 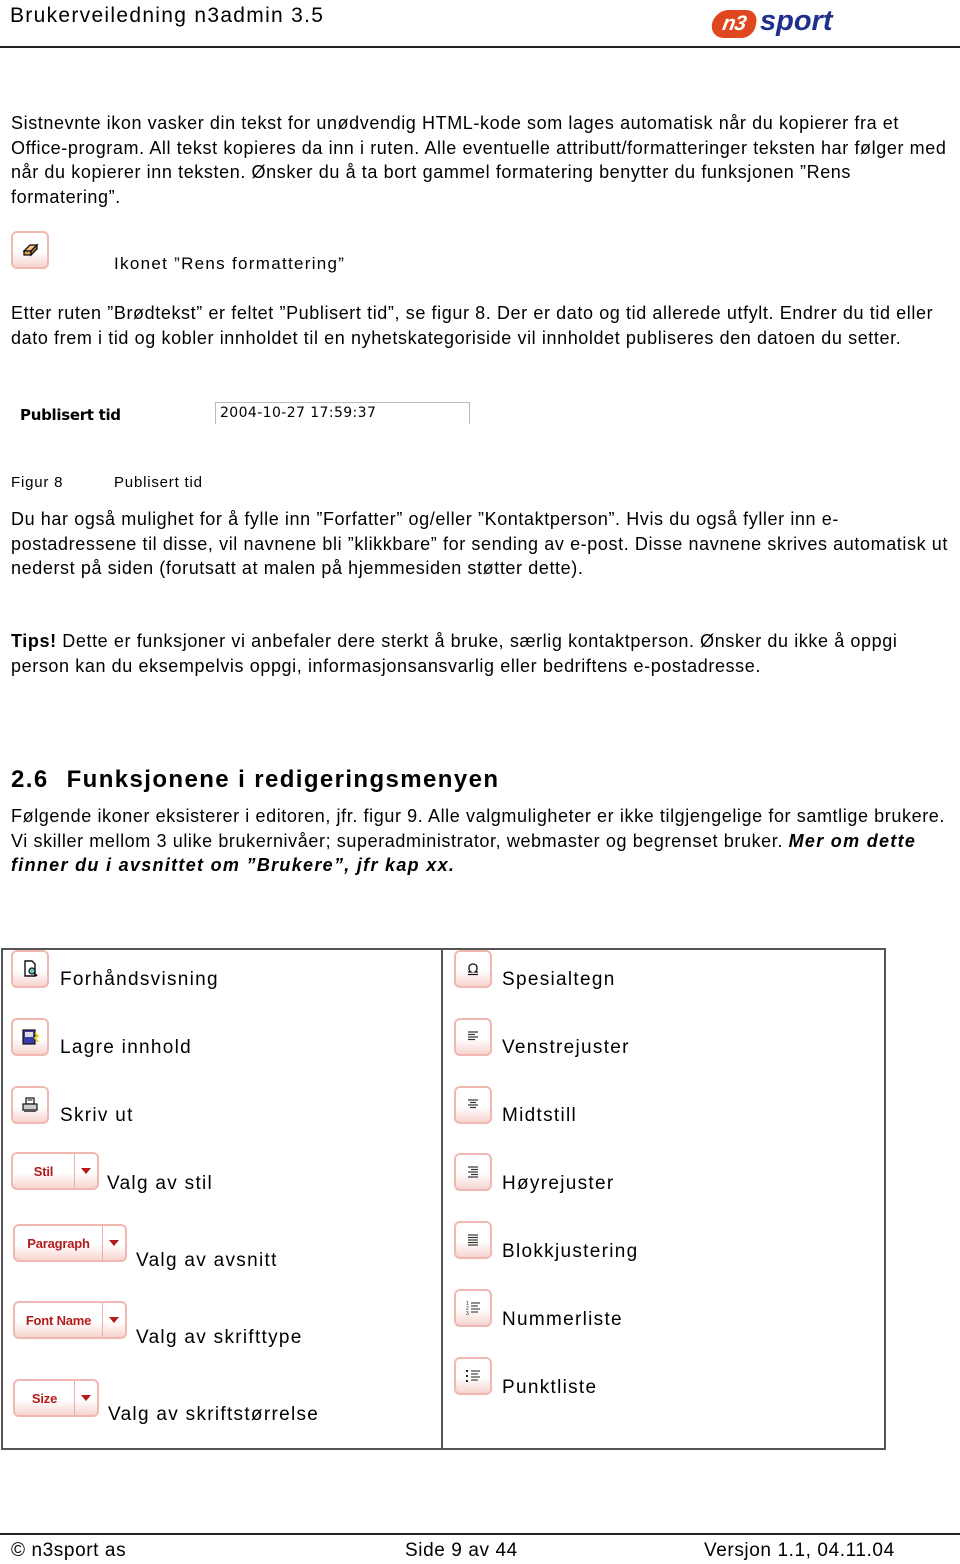 What do you see at coordinates (70, 415) in the screenshot?
I see `published-time-label: Publisert tid` at bounding box center [70, 415].